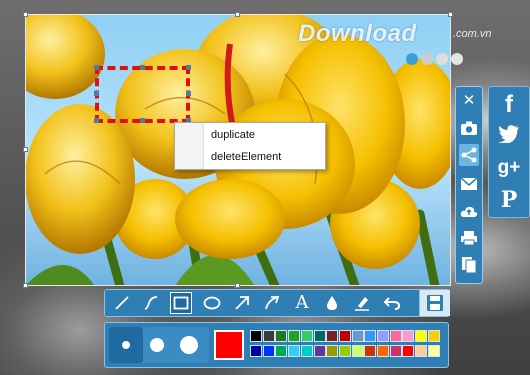 The width and height of the screenshot is (530, 375). Describe the element at coordinates (469, 211) in the screenshot. I see `upload-cloud-icon` at that location.